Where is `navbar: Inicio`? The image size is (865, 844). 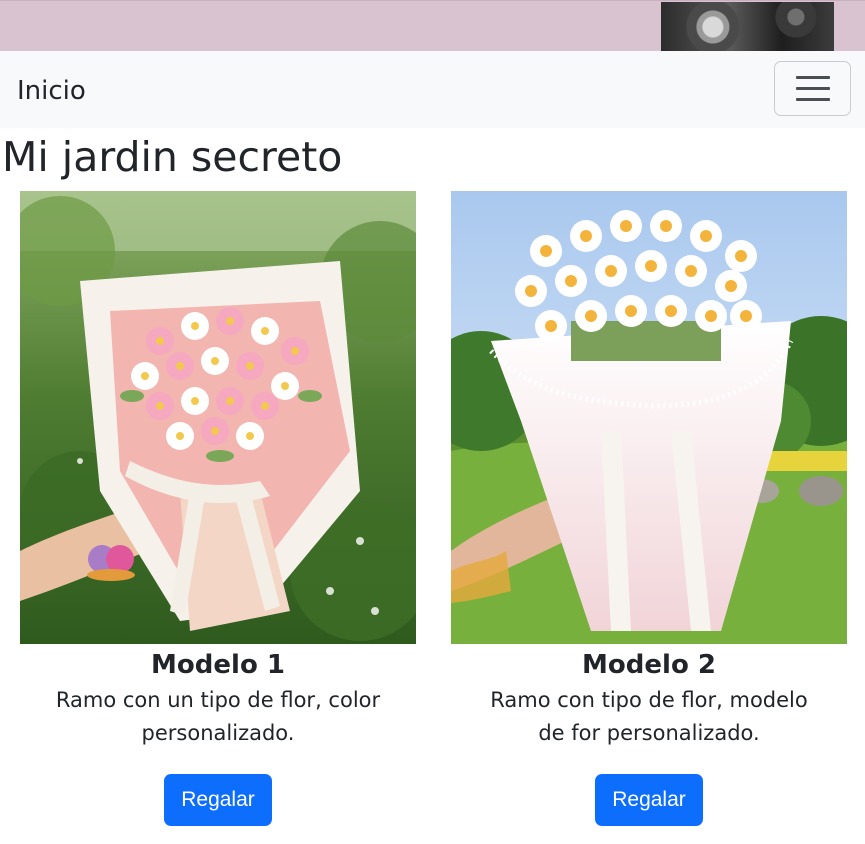
navbar: Inicio is located at coordinates (432, 89).